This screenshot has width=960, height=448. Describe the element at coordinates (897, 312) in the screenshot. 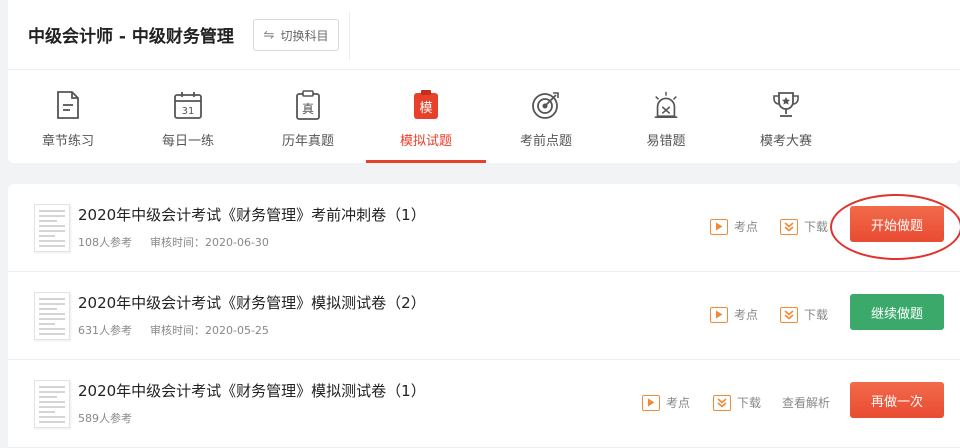

I see `continue-quiz-button: 继续做题` at that location.